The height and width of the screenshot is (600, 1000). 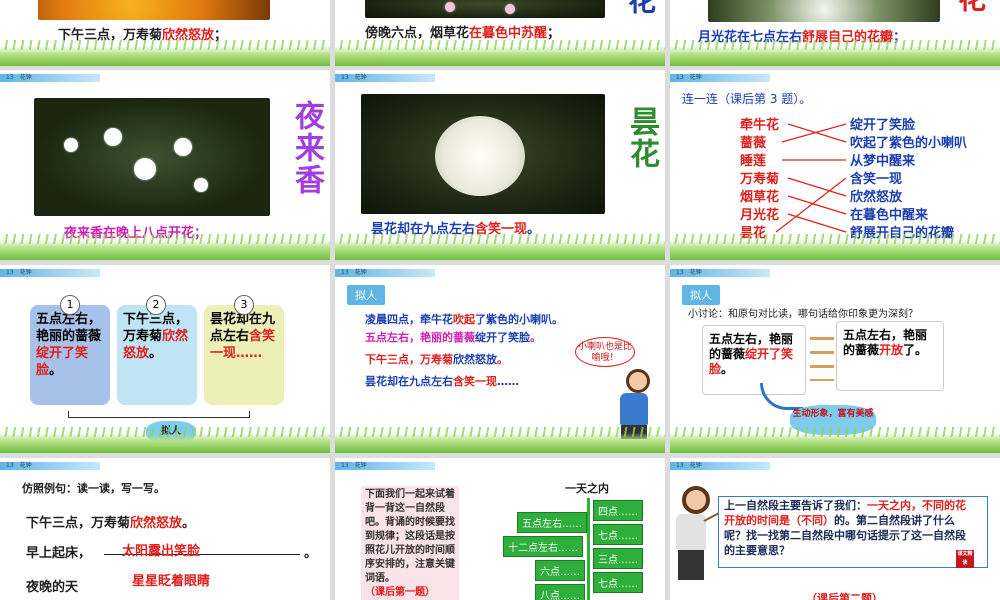 What do you see at coordinates (835, 33) in the screenshot?
I see `slide-3: 花 月光花在七点左右舒展自己的花瓣；` at bounding box center [835, 33].